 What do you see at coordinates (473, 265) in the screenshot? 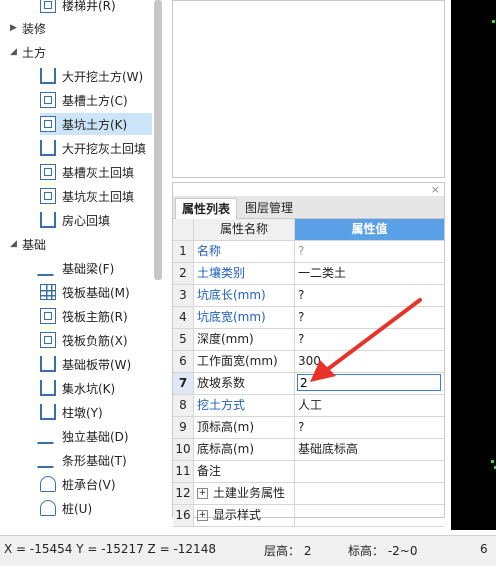
I see `drawing-canvas` at bounding box center [473, 265].